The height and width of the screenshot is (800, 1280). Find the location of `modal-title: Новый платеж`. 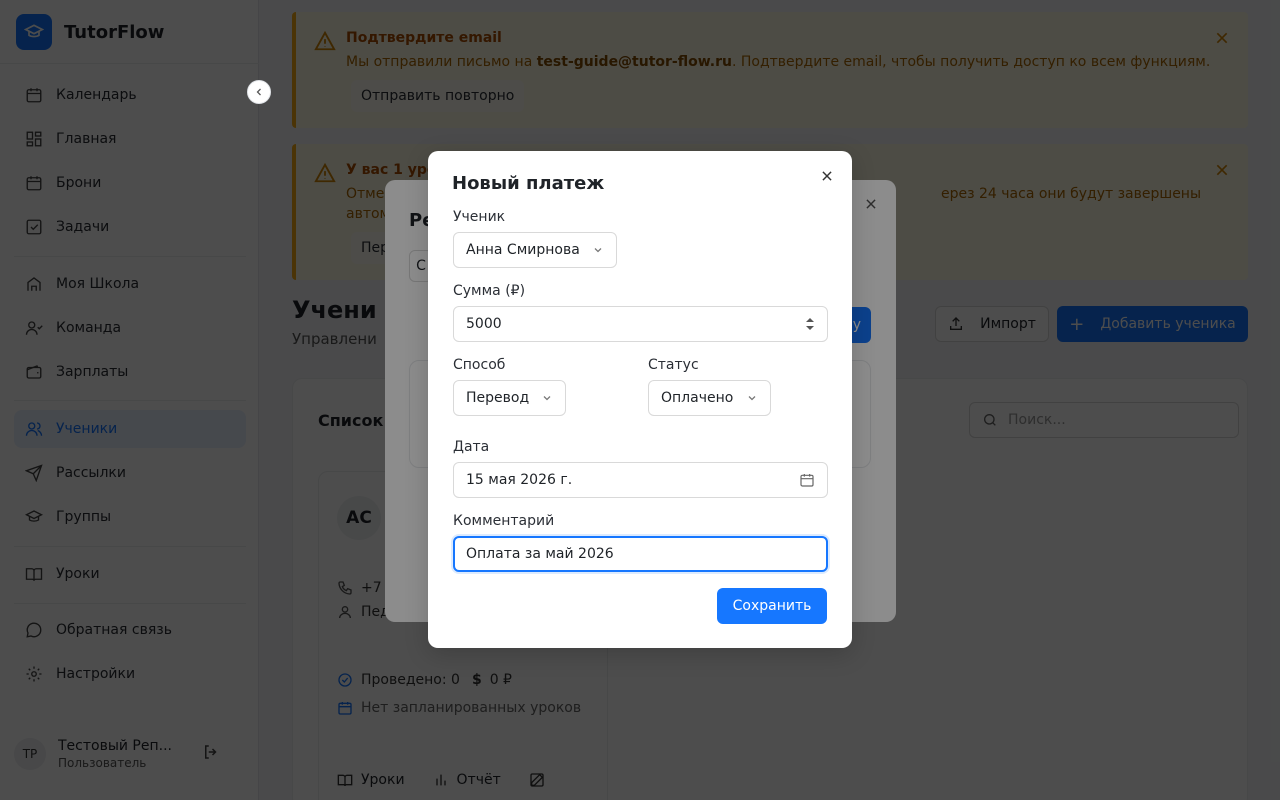

modal-title: Новый платеж is located at coordinates (528, 183).